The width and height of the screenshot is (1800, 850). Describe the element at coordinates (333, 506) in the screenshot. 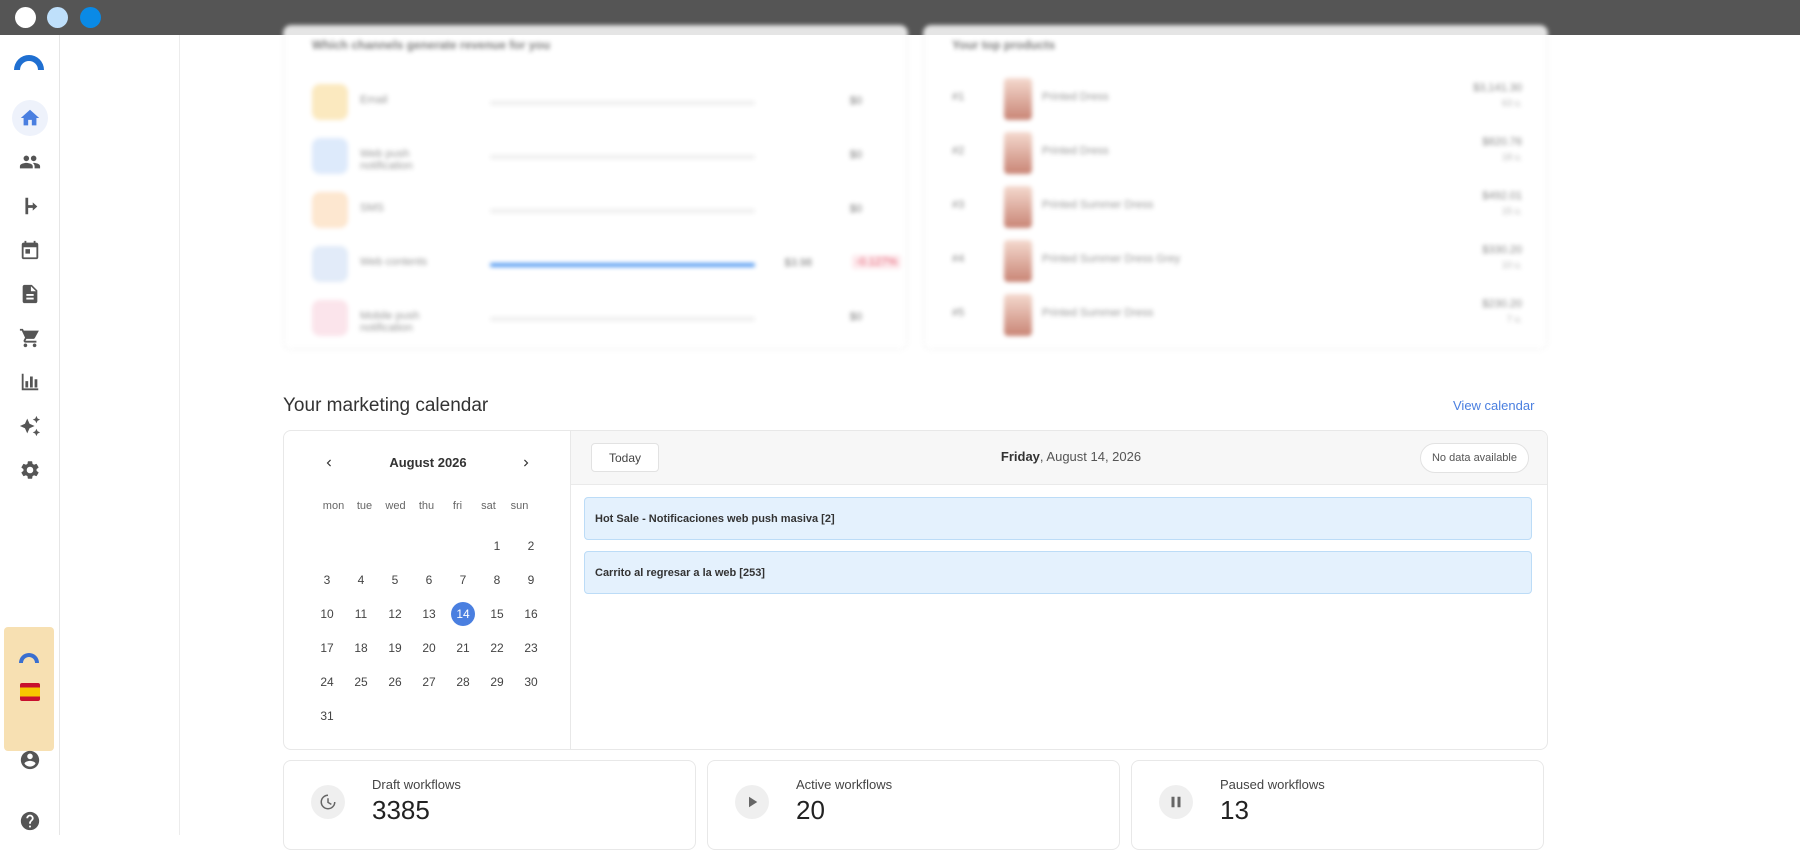

I see `weekday-label: mon` at that location.